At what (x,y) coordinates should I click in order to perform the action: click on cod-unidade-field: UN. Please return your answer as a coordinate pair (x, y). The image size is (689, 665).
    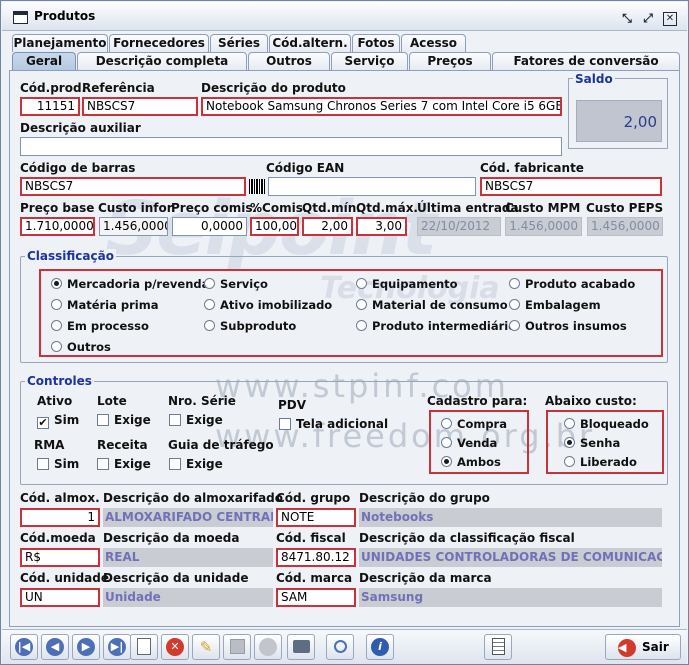
    Looking at the image, I should click on (60, 597).